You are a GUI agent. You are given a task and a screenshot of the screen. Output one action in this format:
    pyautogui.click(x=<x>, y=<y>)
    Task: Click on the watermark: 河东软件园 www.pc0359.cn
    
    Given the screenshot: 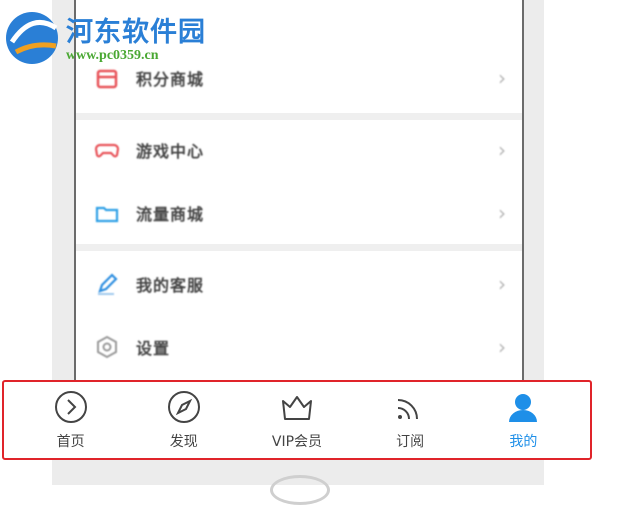 What is the action you would take?
    pyautogui.click(x=107, y=39)
    